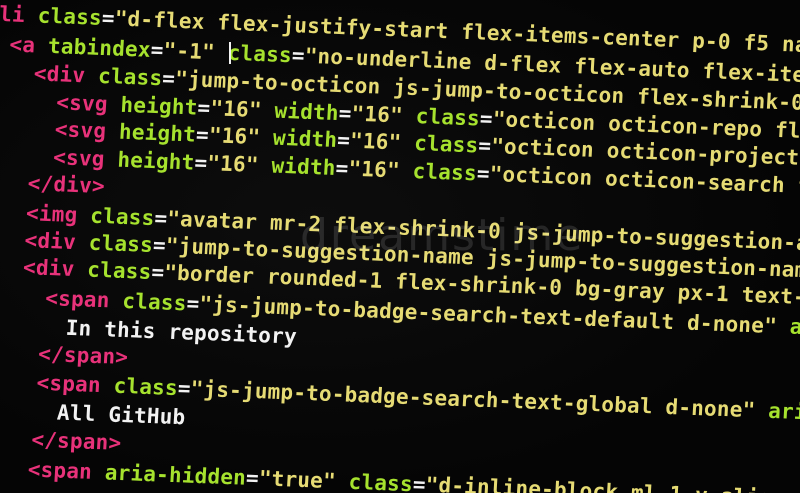 This screenshot has height=493, width=800. I want to click on code-token: "true", so click(304, 479).